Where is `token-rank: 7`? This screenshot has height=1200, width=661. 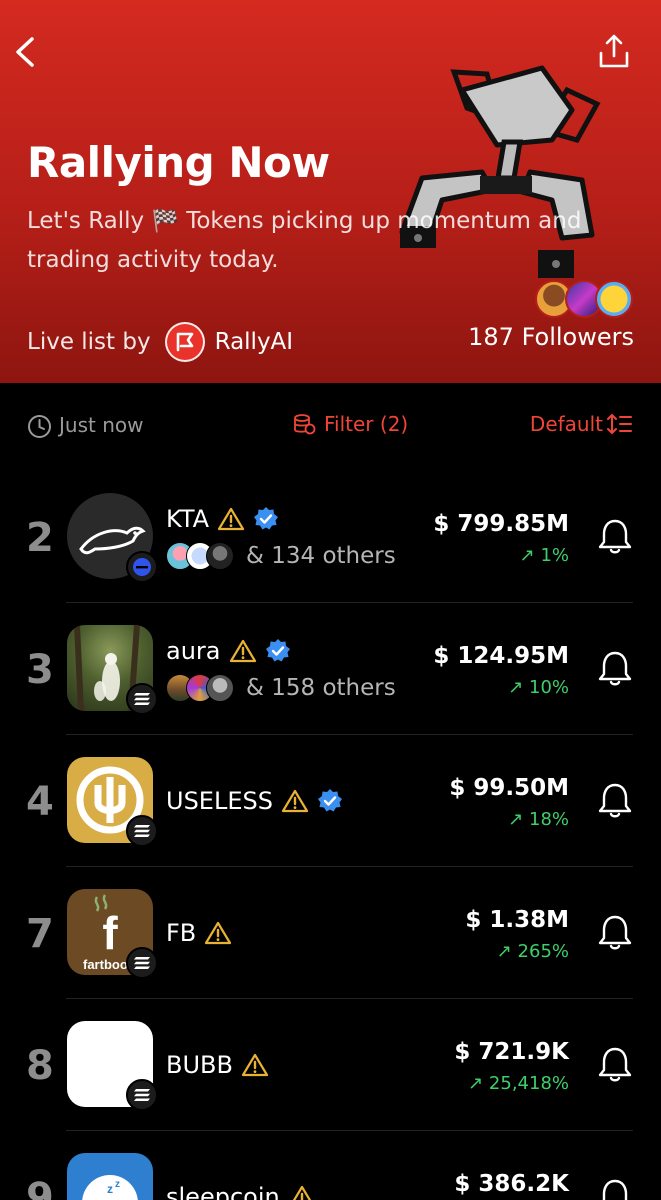
token-rank: 7 is located at coordinates (40, 934).